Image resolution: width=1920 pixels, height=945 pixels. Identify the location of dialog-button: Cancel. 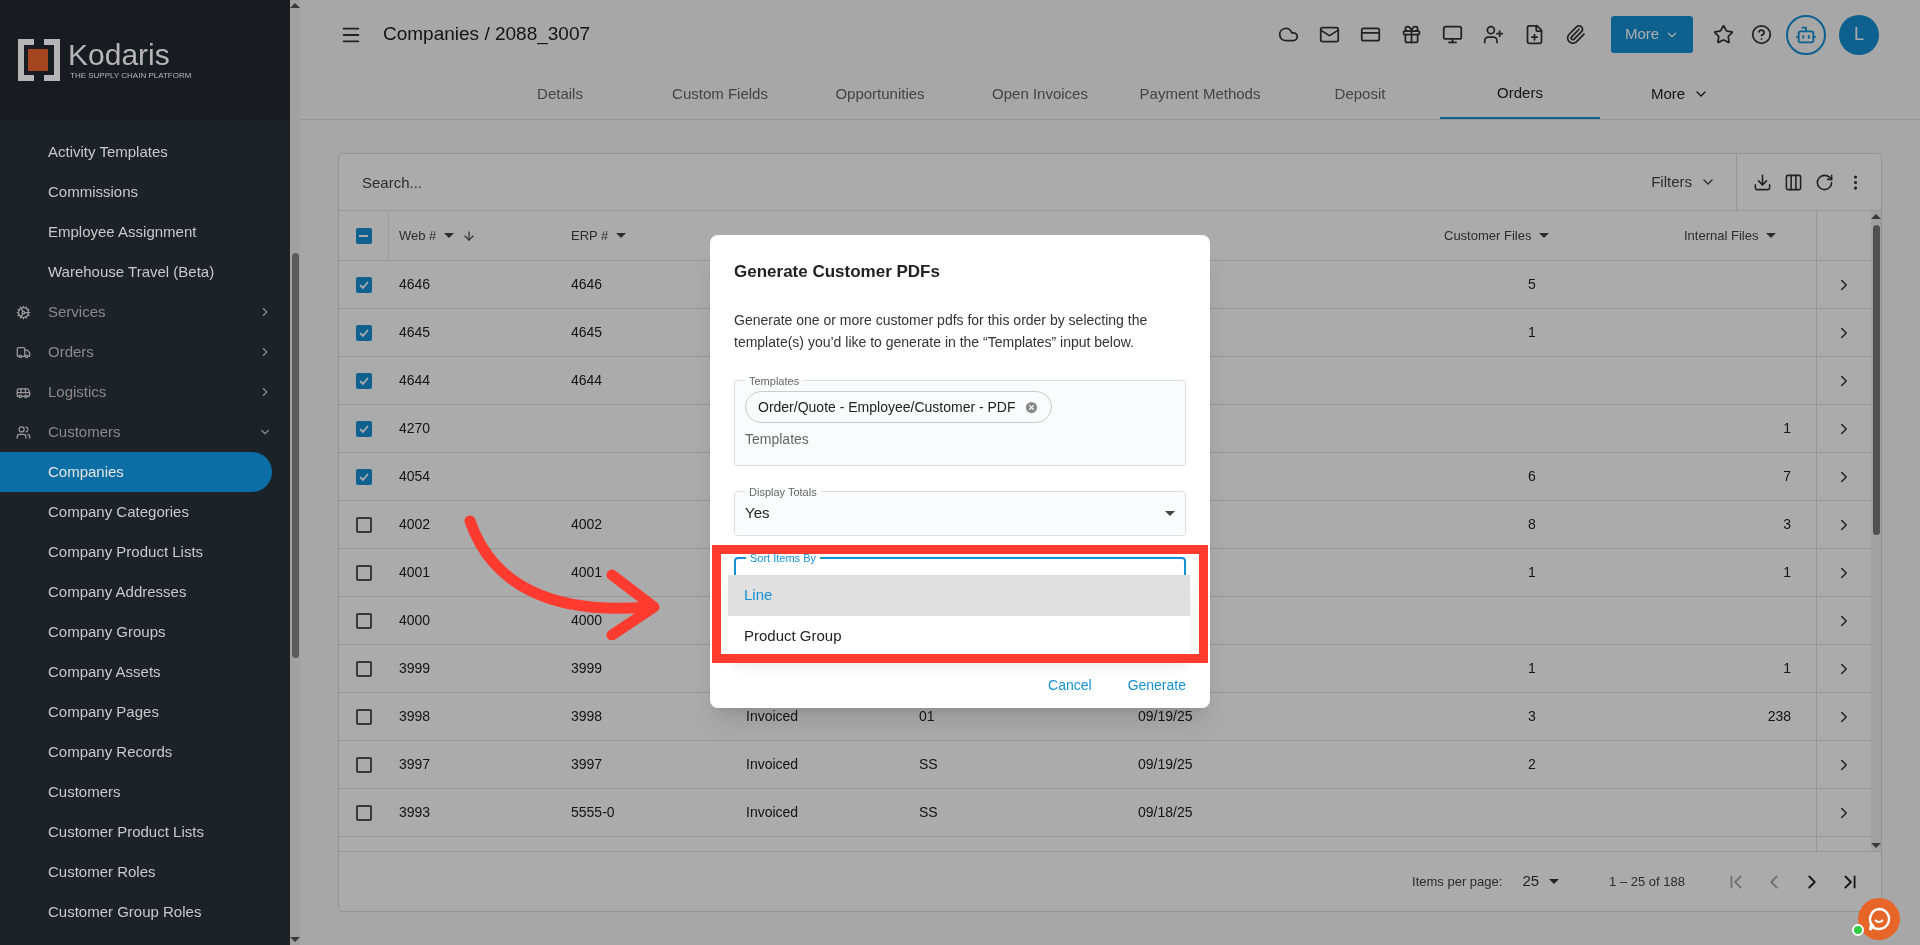
(1070, 685).